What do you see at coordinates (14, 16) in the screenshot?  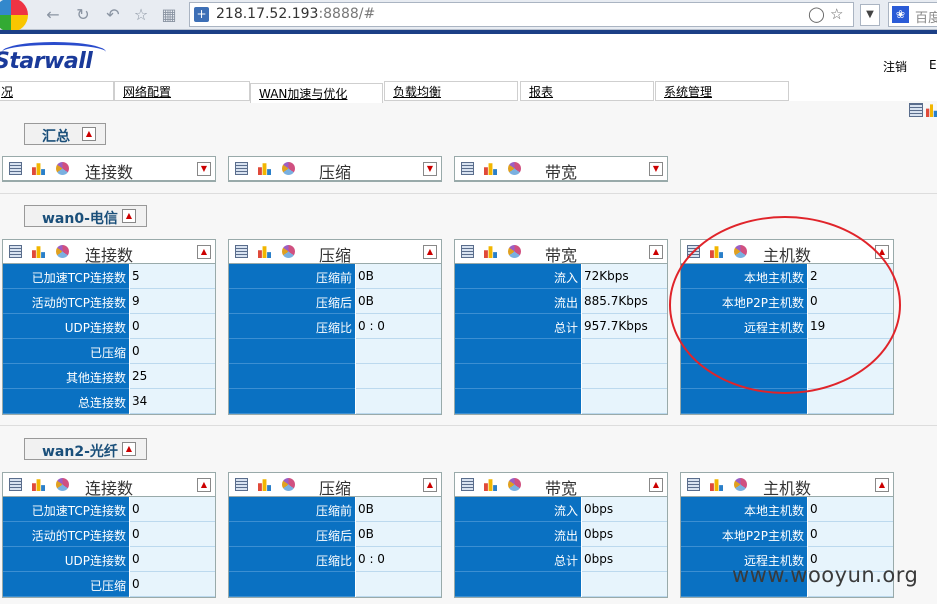 I see `browser-logo-icon` at bounding box center [14, 16].